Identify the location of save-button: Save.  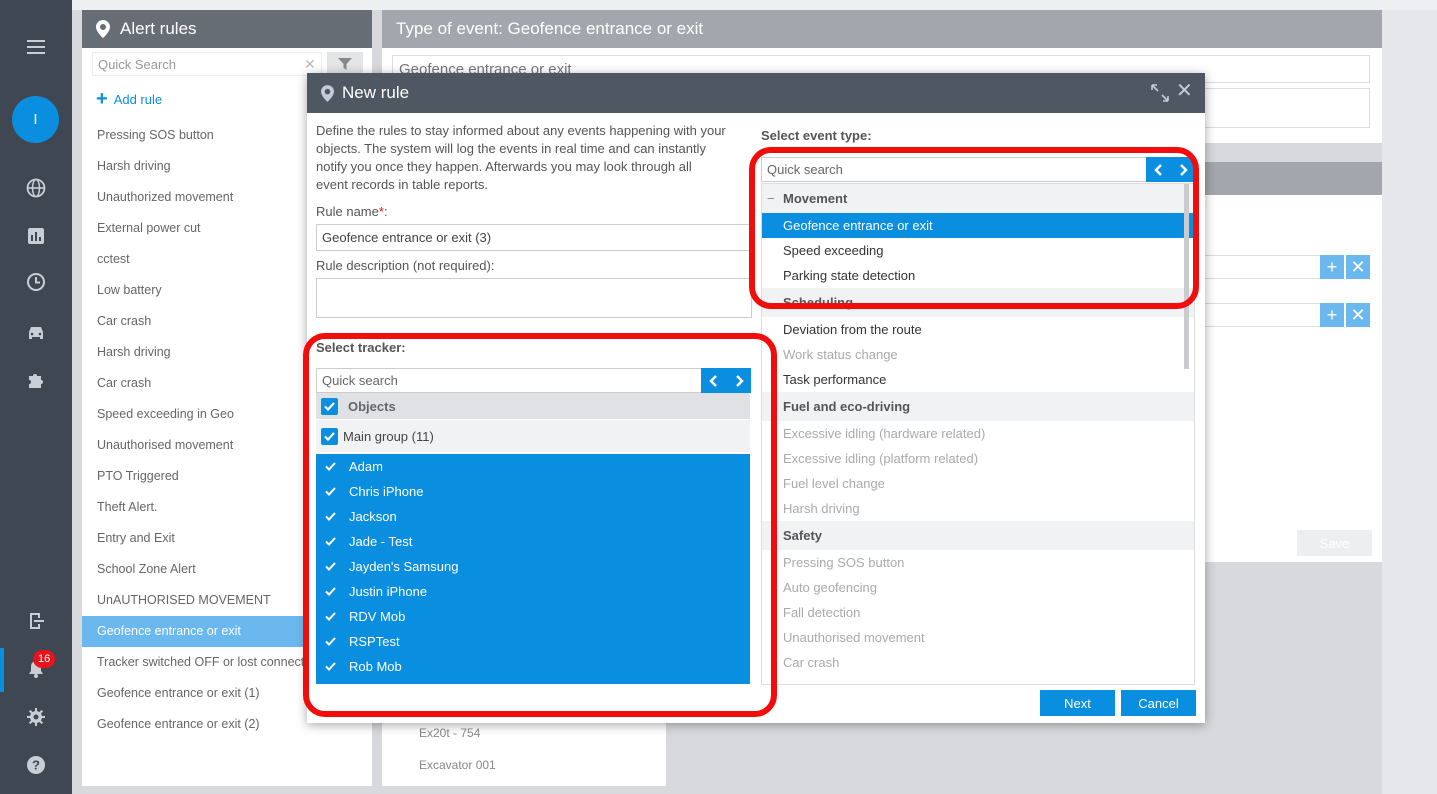
(1334, 543).